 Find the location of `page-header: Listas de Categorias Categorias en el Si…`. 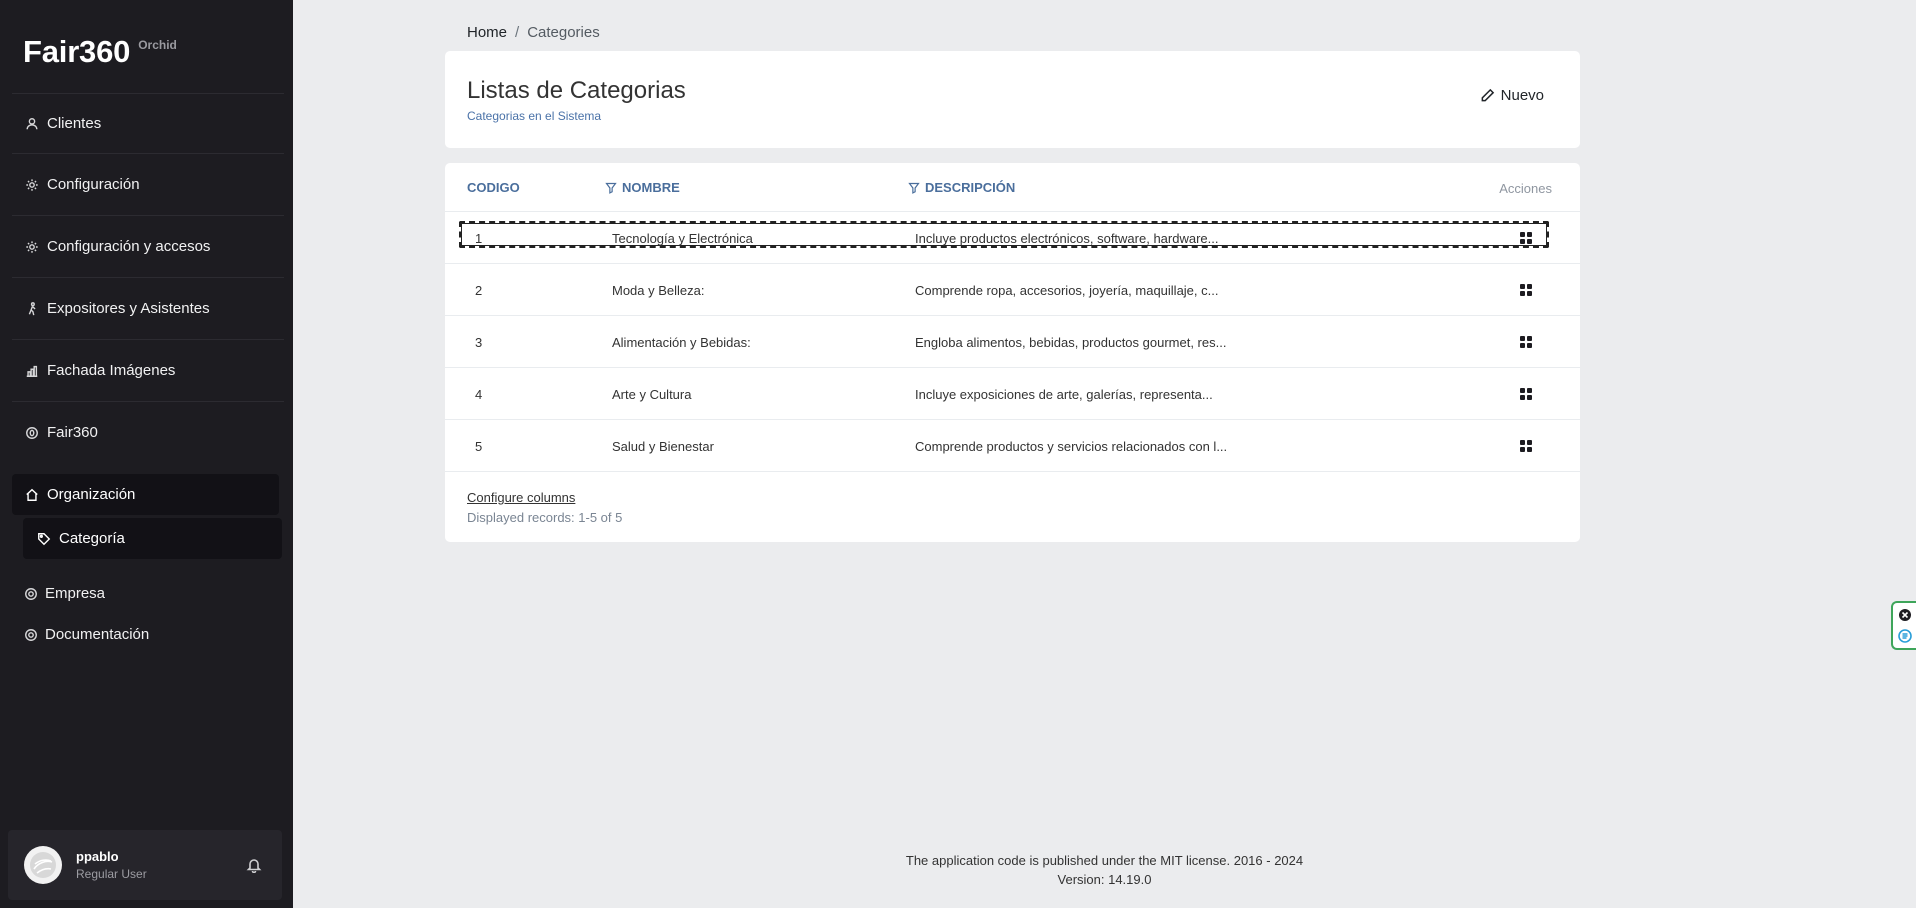

page-header: Listas de Categorias Categorias en el Si… is located at coordinates (1012, 99).